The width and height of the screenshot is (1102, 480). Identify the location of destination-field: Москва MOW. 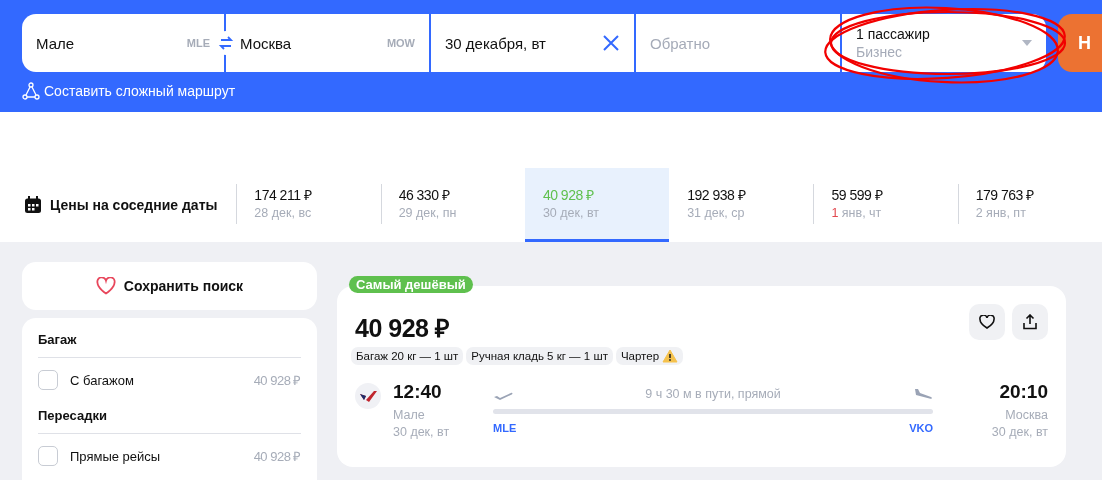
(328, 43).